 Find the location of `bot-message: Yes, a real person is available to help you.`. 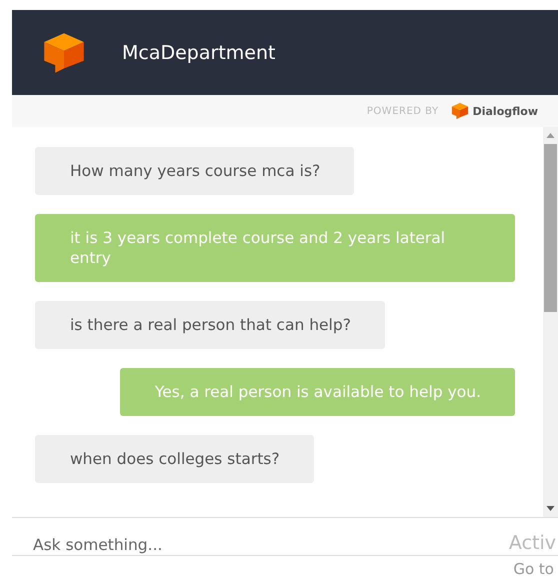

bot-message: Yes, a real person is available to help you. is located at coordinates (317, 392).